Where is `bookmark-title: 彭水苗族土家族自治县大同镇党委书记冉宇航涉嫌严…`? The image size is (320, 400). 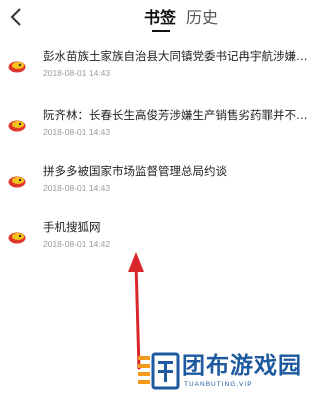
bookmark-title: 彭水苗族土家族自治县大同镇党委书记冉宇航涉嫌严… is located at coordinates (175, 56).